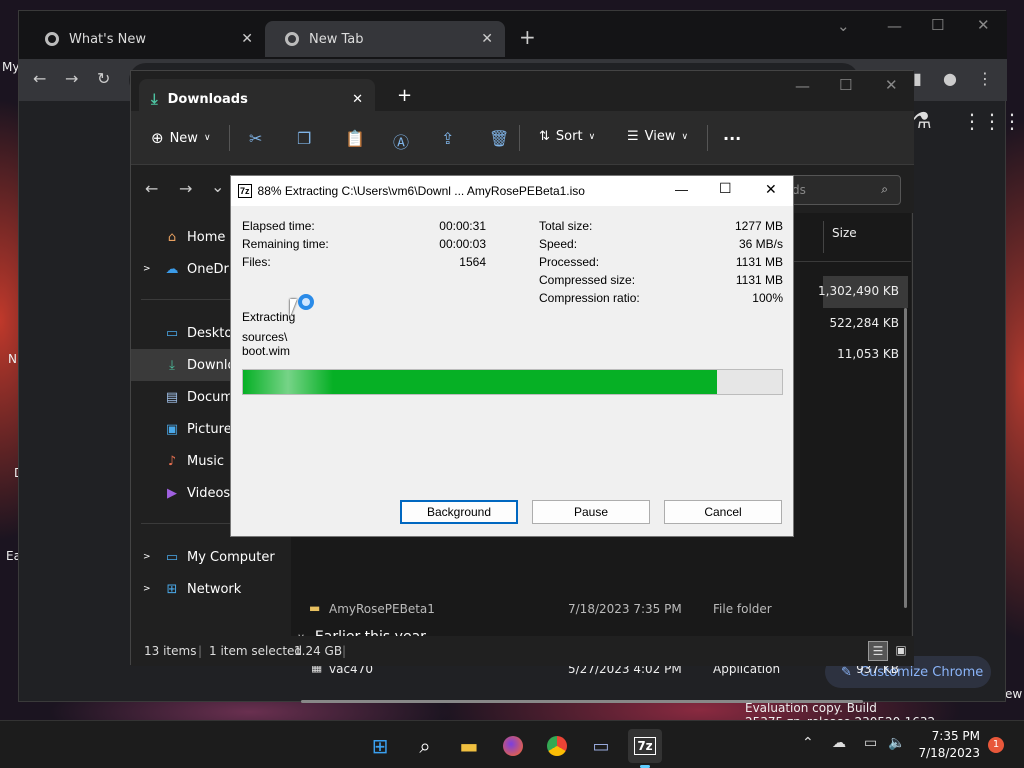 Image resolution: width=1024 pixels, height=768 pixels. Describe the element at coordinates (304, 138) in the screenshot. I see `copy-icon: ❐` at that location.